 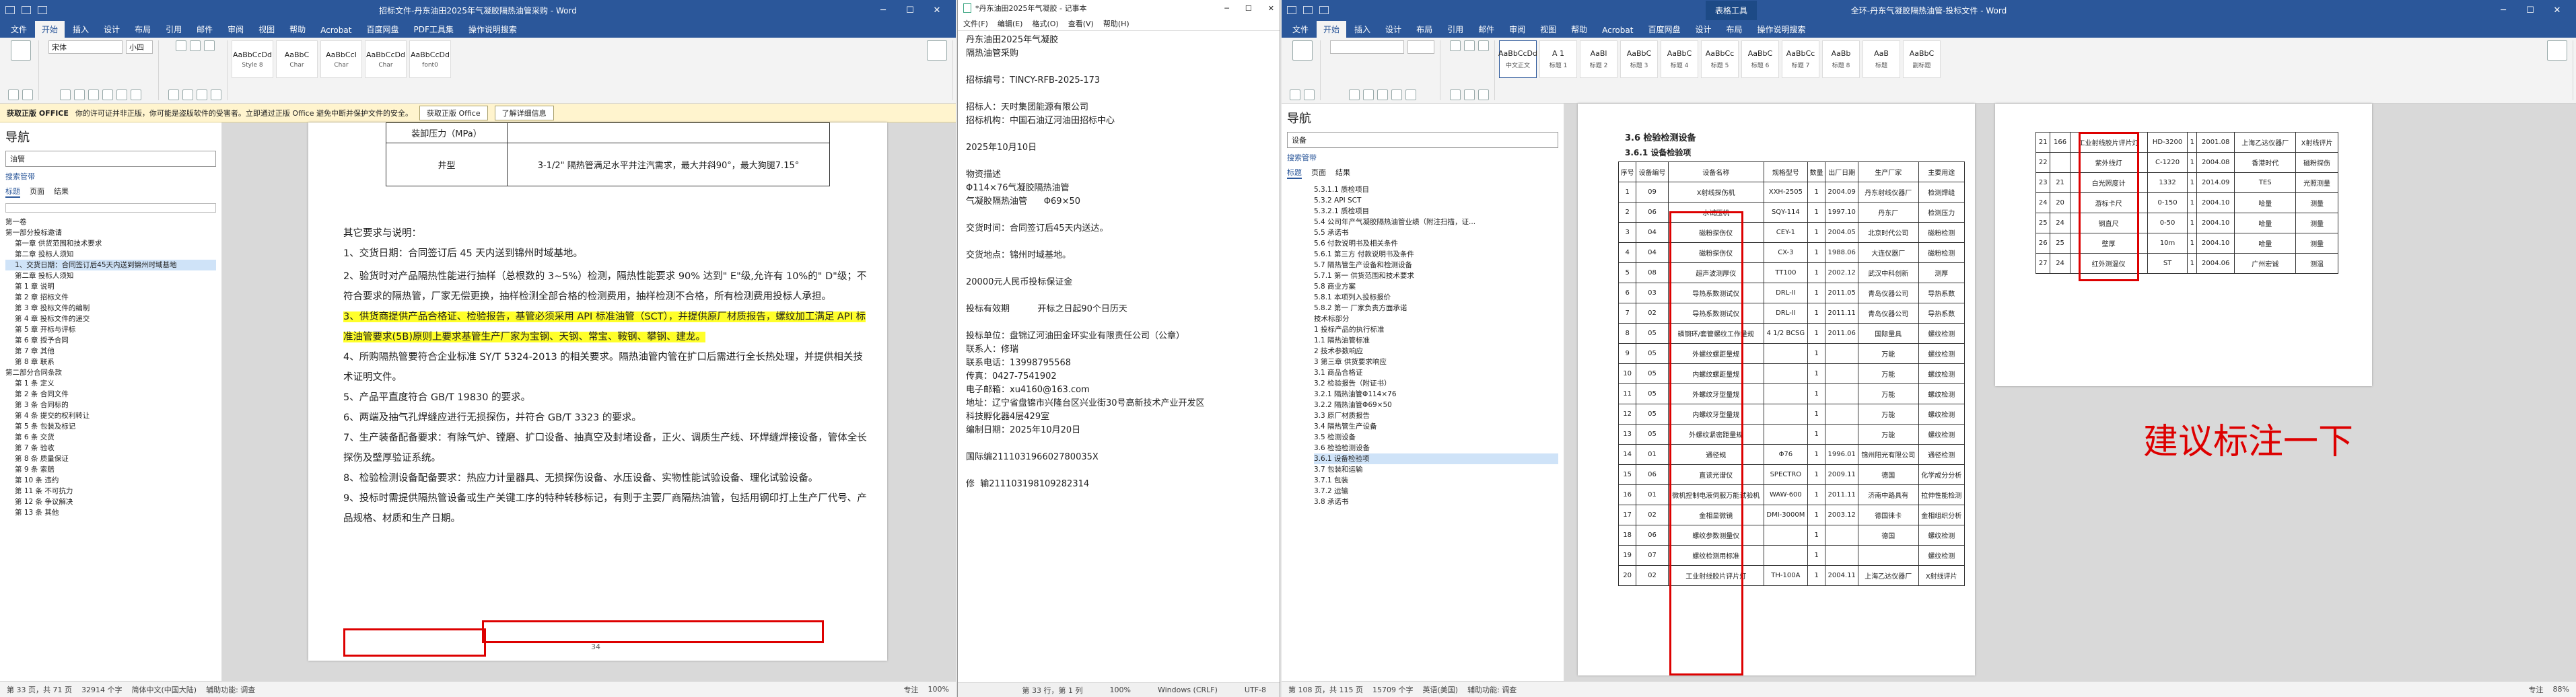 What do you see at coordinates (1881, 59) in the screenshot?
I see `style-item: AaB 标题` at bounding box center [1881, 59].